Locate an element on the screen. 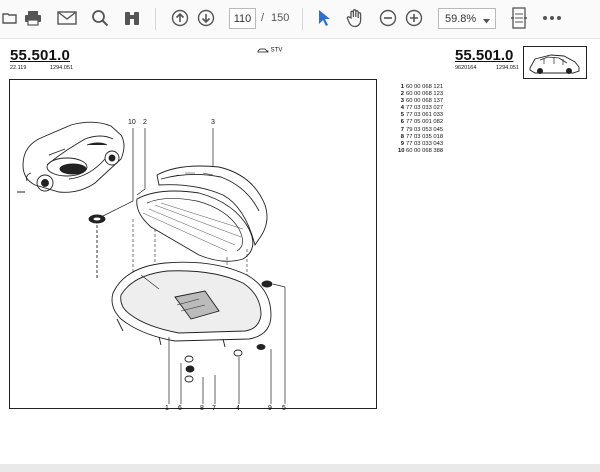  zoom-in-icon is located at coordinates (414, 18).